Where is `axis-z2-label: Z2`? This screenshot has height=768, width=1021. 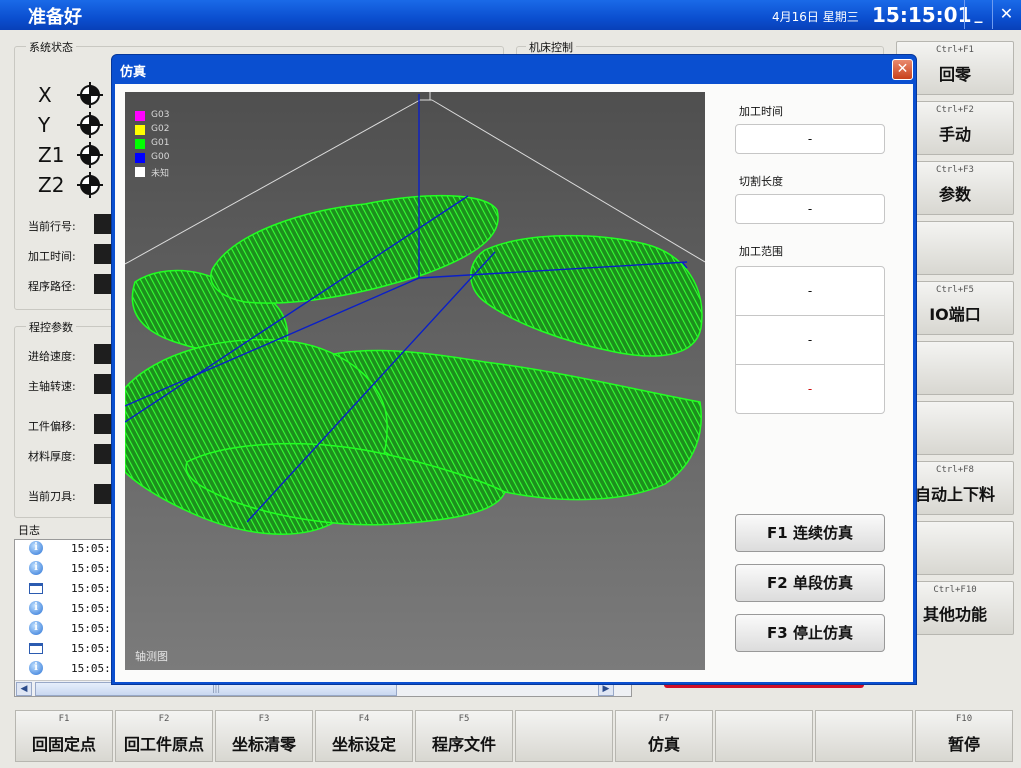
axis-z2-label: Z2 is located at coordinates (51, 185).